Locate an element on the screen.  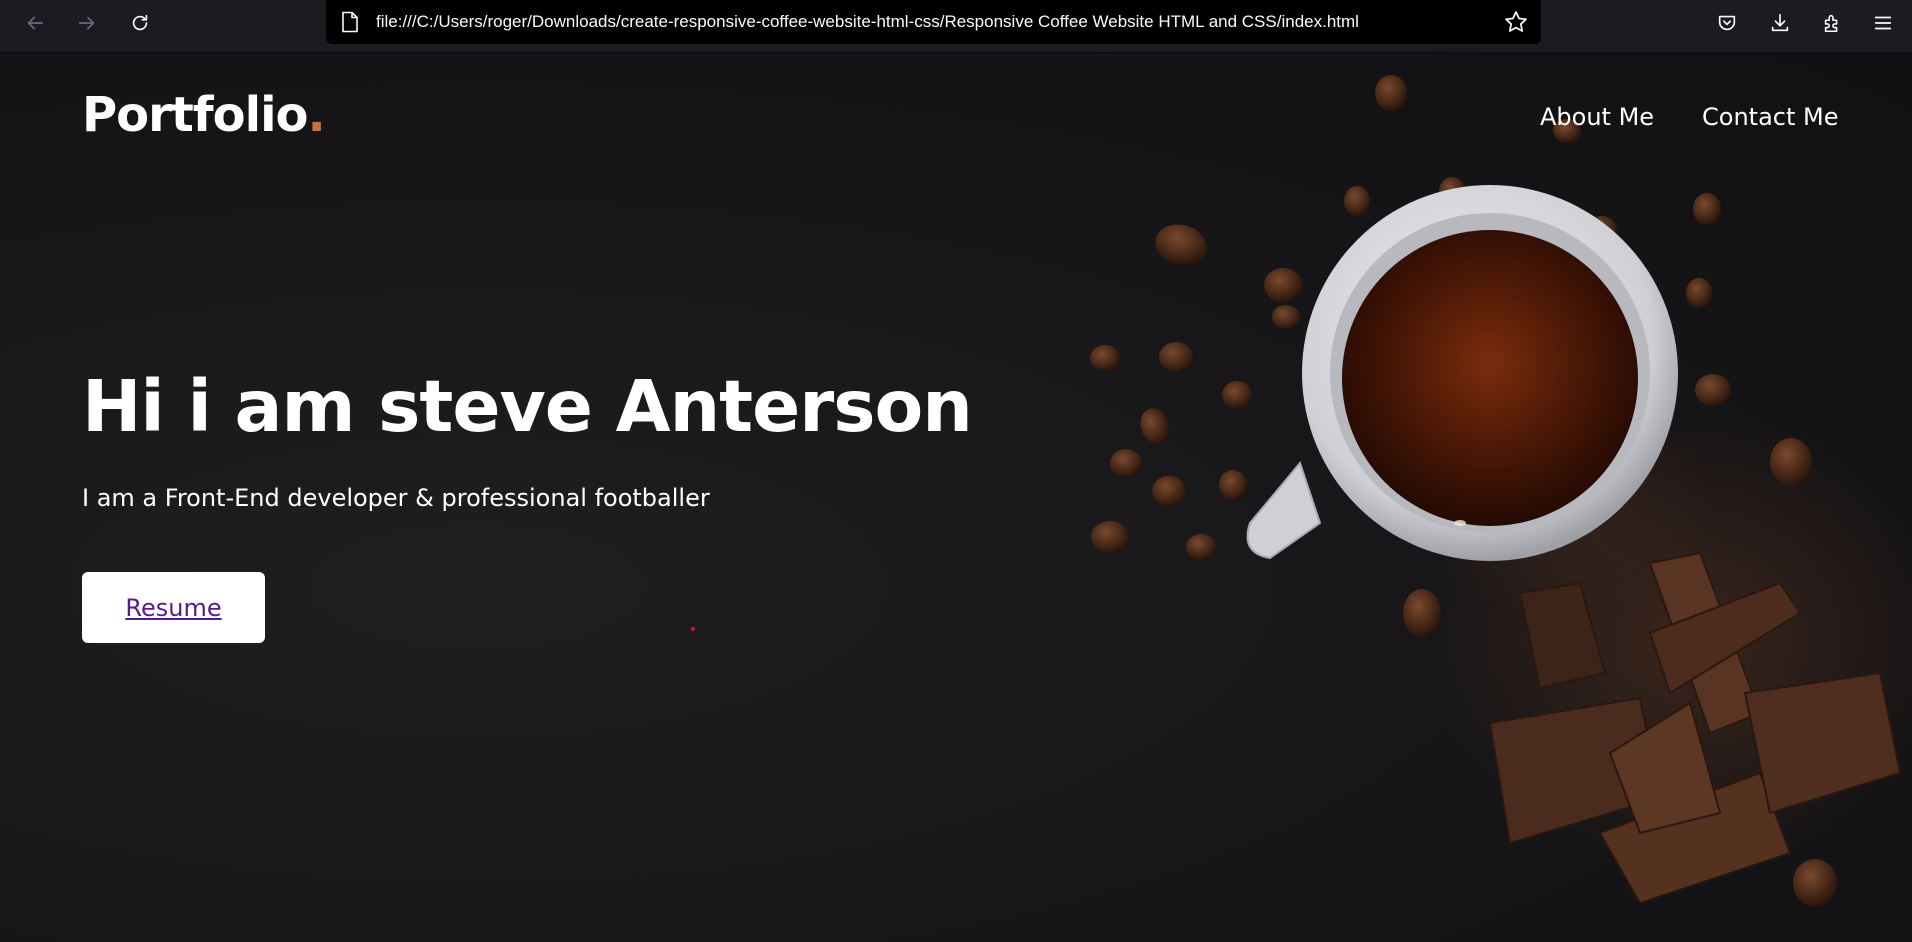
back-button is located at coordinates (35, 23).